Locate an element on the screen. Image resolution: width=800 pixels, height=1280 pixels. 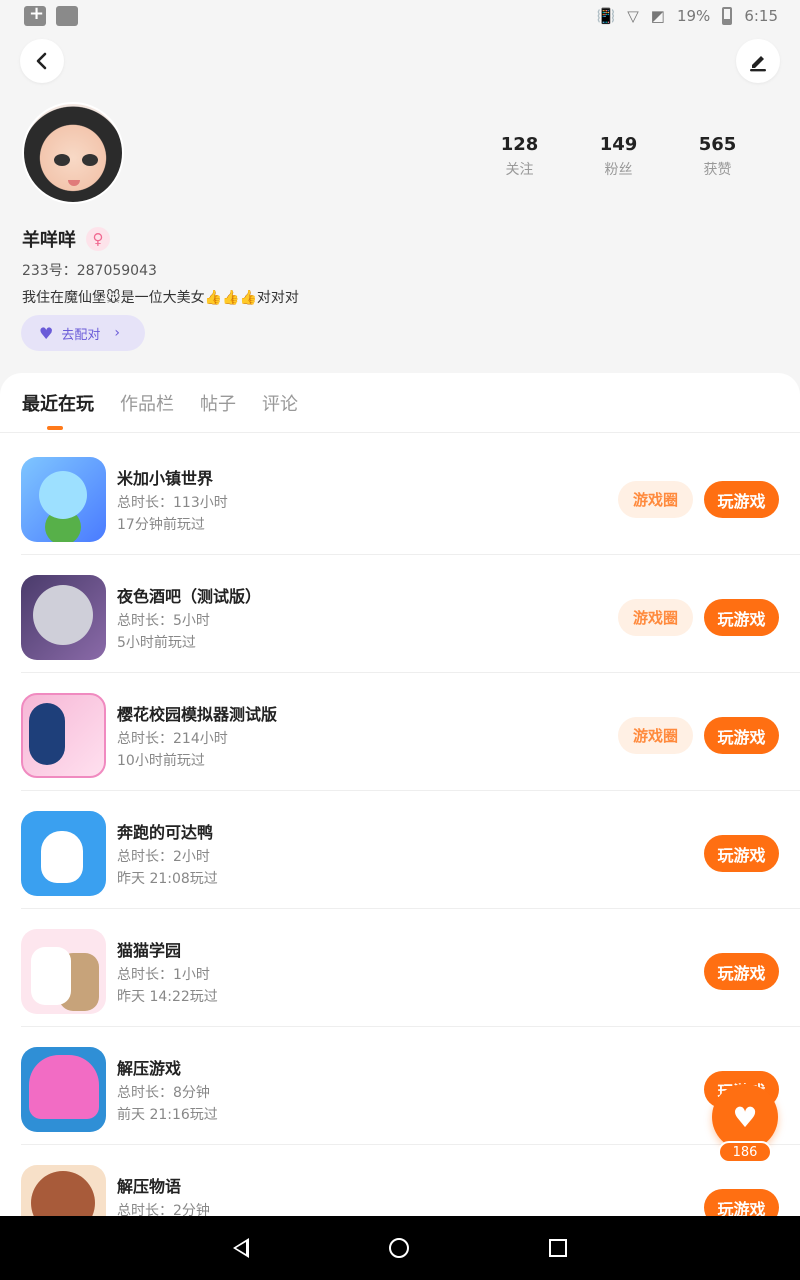
avatar-mouth is located at coordinates (74, 183).